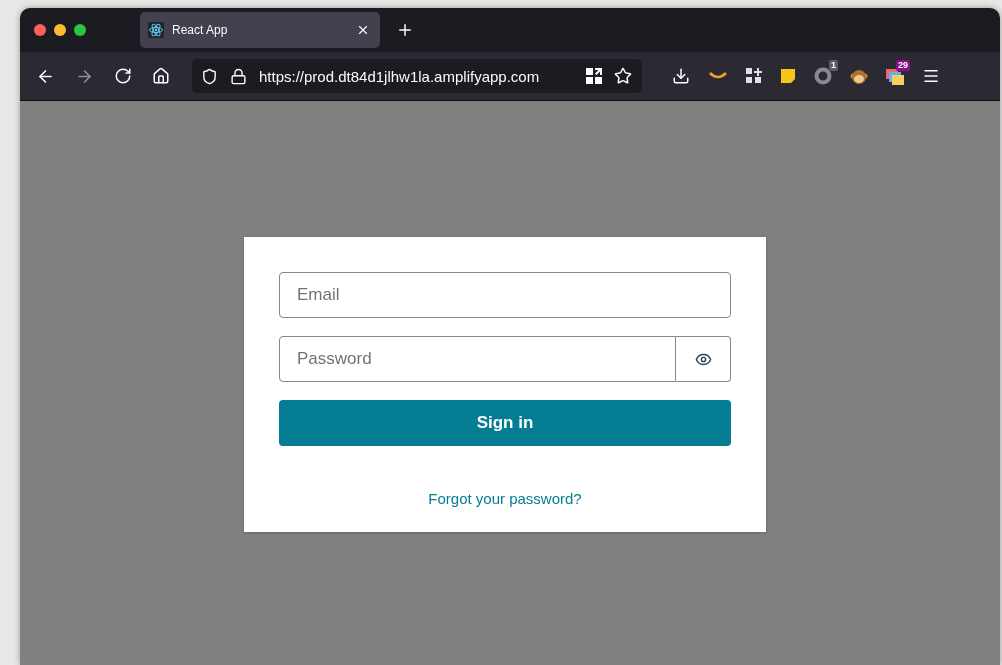 The width and height of the screenshot is (1002, 665). I want to click on address-bar: https://prod.dt84d1jlhw1la.amplifyapp.com, so click(417, 76).